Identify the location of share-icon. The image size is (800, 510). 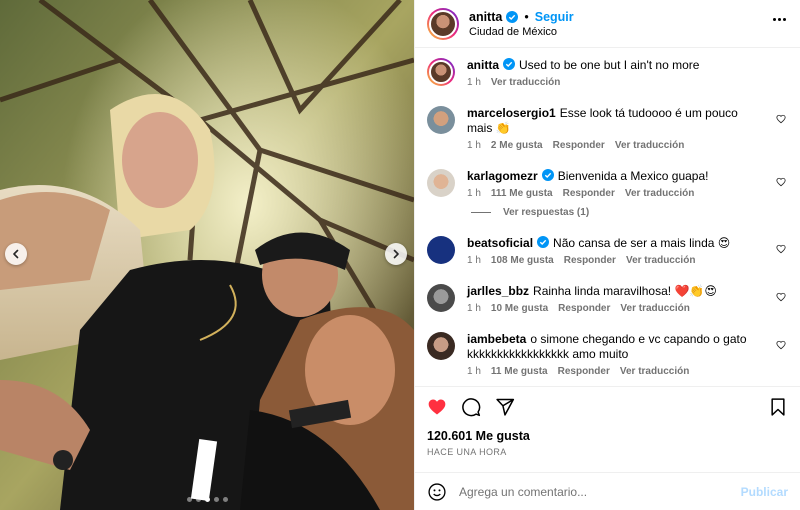
(505, 407).